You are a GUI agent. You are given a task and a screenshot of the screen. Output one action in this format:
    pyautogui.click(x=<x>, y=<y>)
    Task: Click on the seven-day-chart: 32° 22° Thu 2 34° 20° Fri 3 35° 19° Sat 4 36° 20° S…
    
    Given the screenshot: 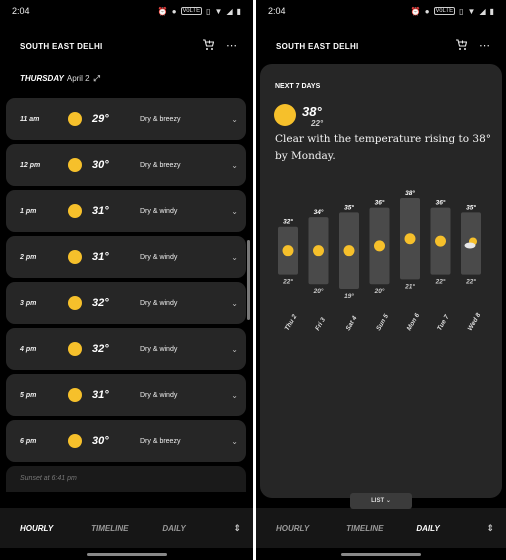 What is the action you would take?
    pyautogui.click(x=380, y=260)
    